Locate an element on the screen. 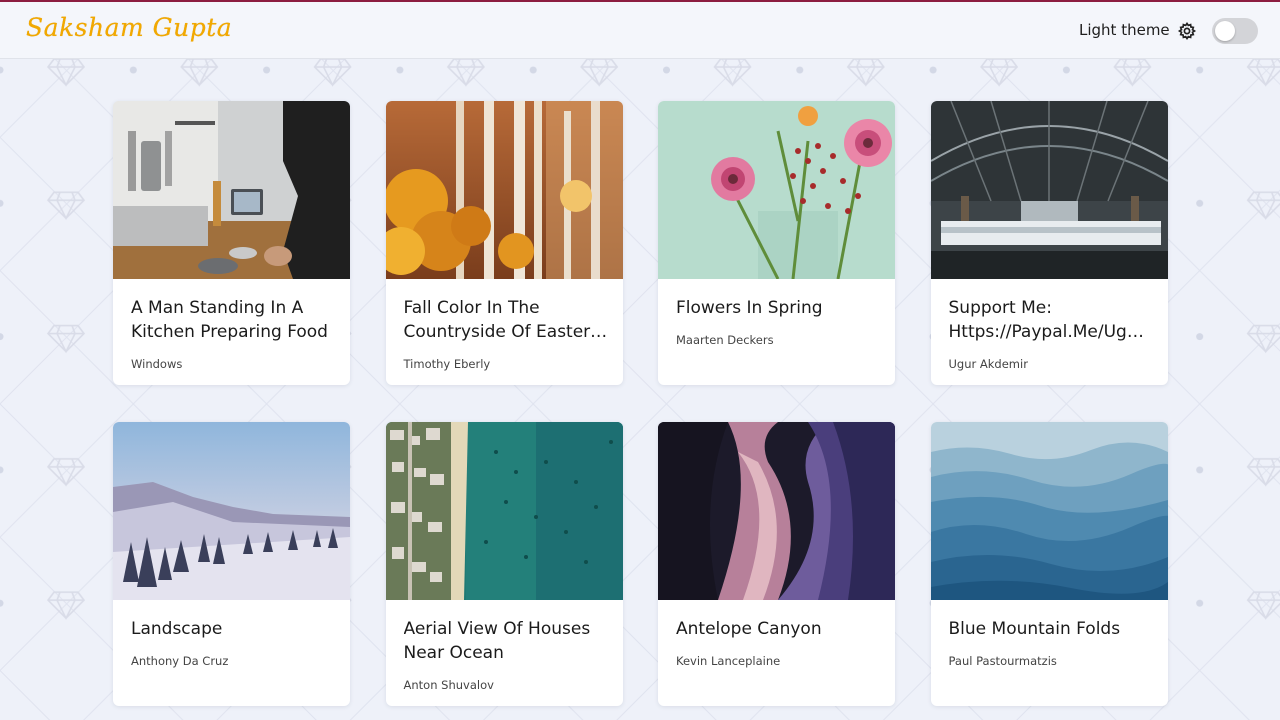  card-author: Anton Shuvalov is located at coordinates (448, 684).